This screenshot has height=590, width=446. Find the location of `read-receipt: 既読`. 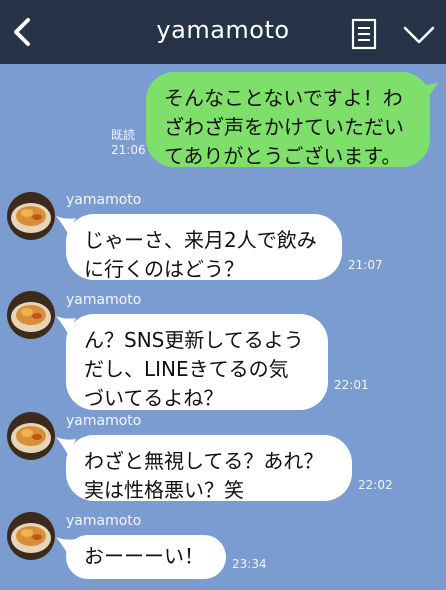

read-receipt: 既読 is located at coordinates (123, 135).